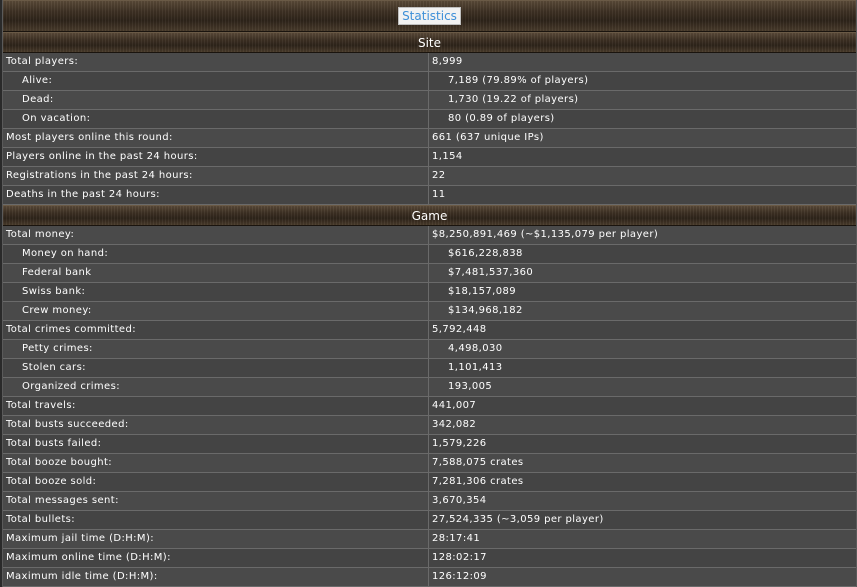 This screenshot has height=587, width=857. Describe the element at coordinates (216, 444) in the screenshot. I see `stat-label: Total busts failed:` at that location.